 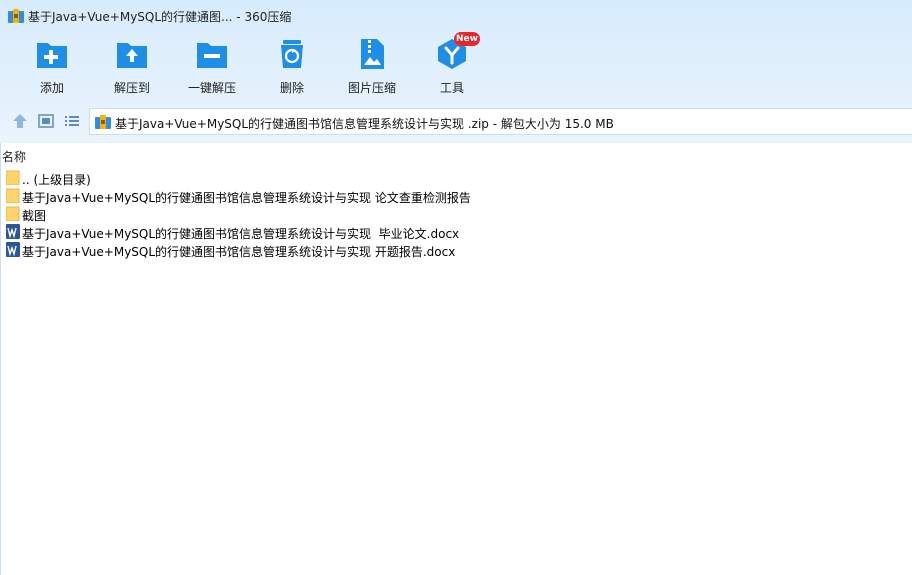 What do you see at coordinates (212, 55) in the screenshot?
I see `one-click-extract-icon` at bounding box center [212, 55].